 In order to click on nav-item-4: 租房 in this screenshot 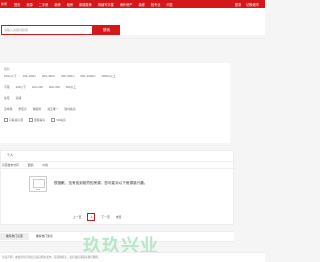, I will do `click(70, 4)`.